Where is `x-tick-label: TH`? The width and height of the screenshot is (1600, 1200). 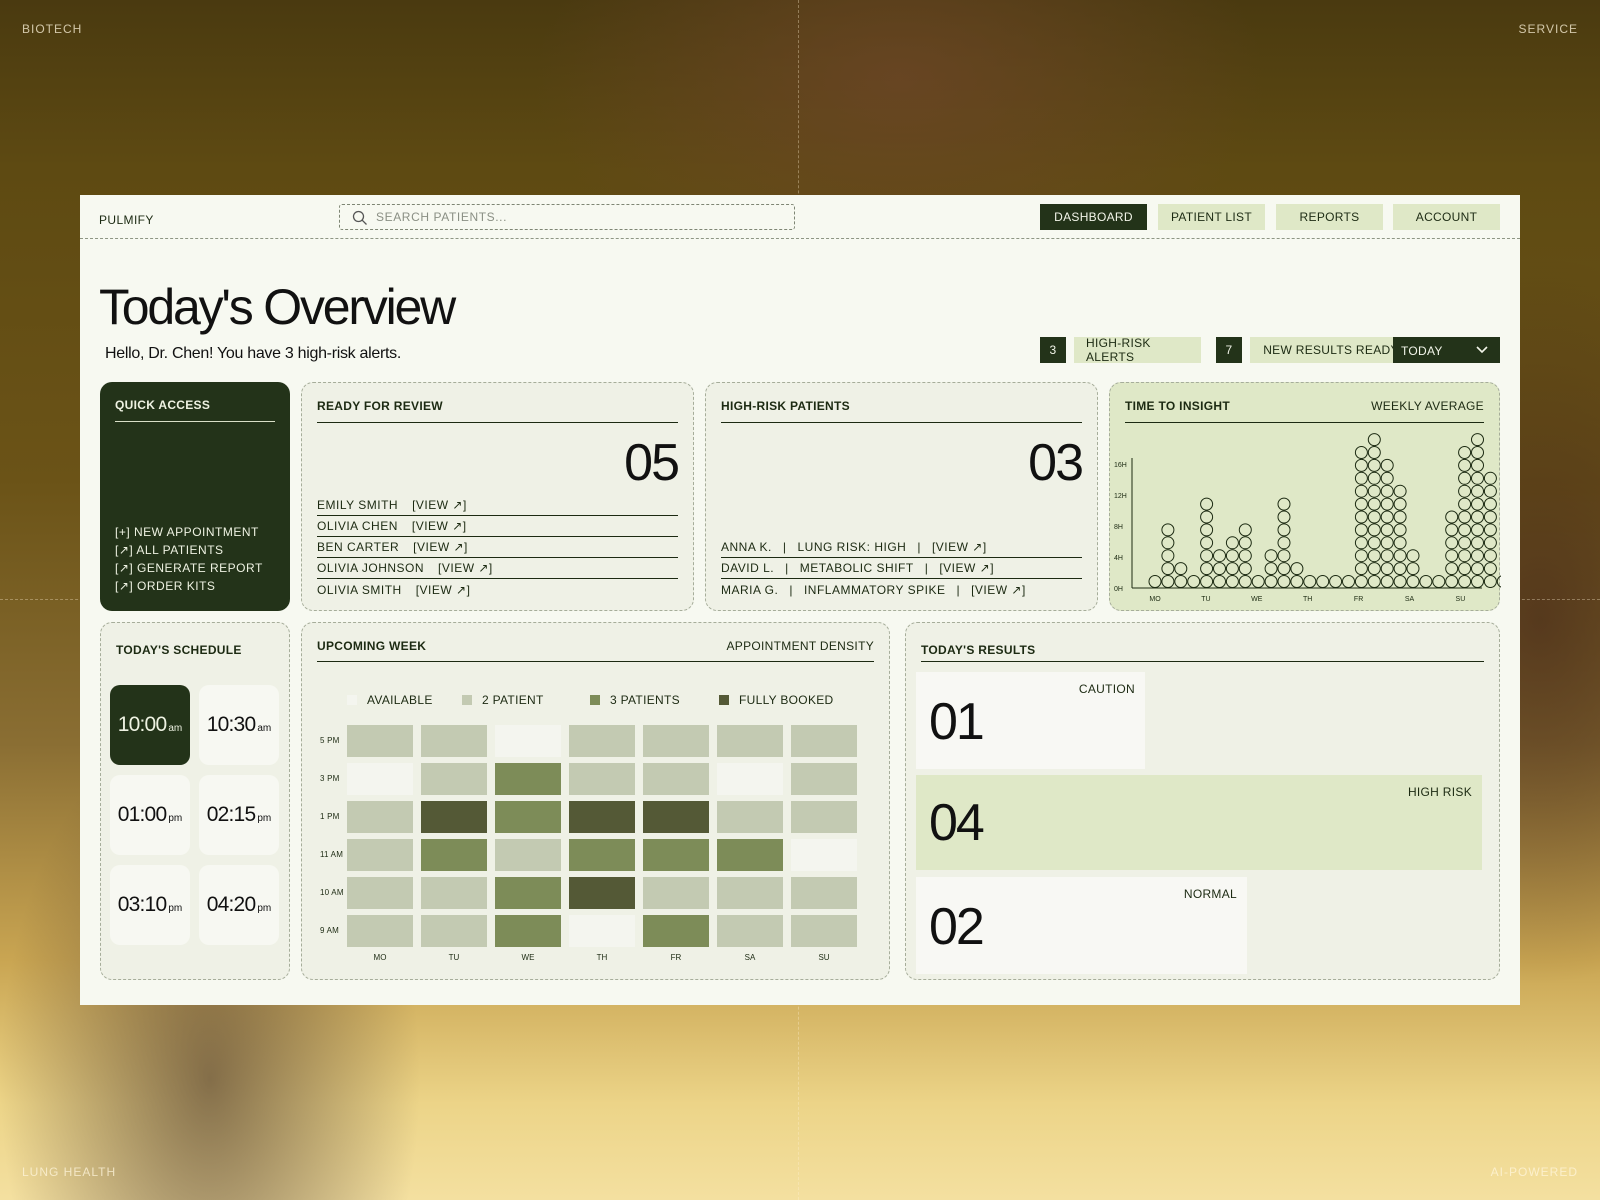 x-tick-label: TH is located at coordinates (1307, 599).